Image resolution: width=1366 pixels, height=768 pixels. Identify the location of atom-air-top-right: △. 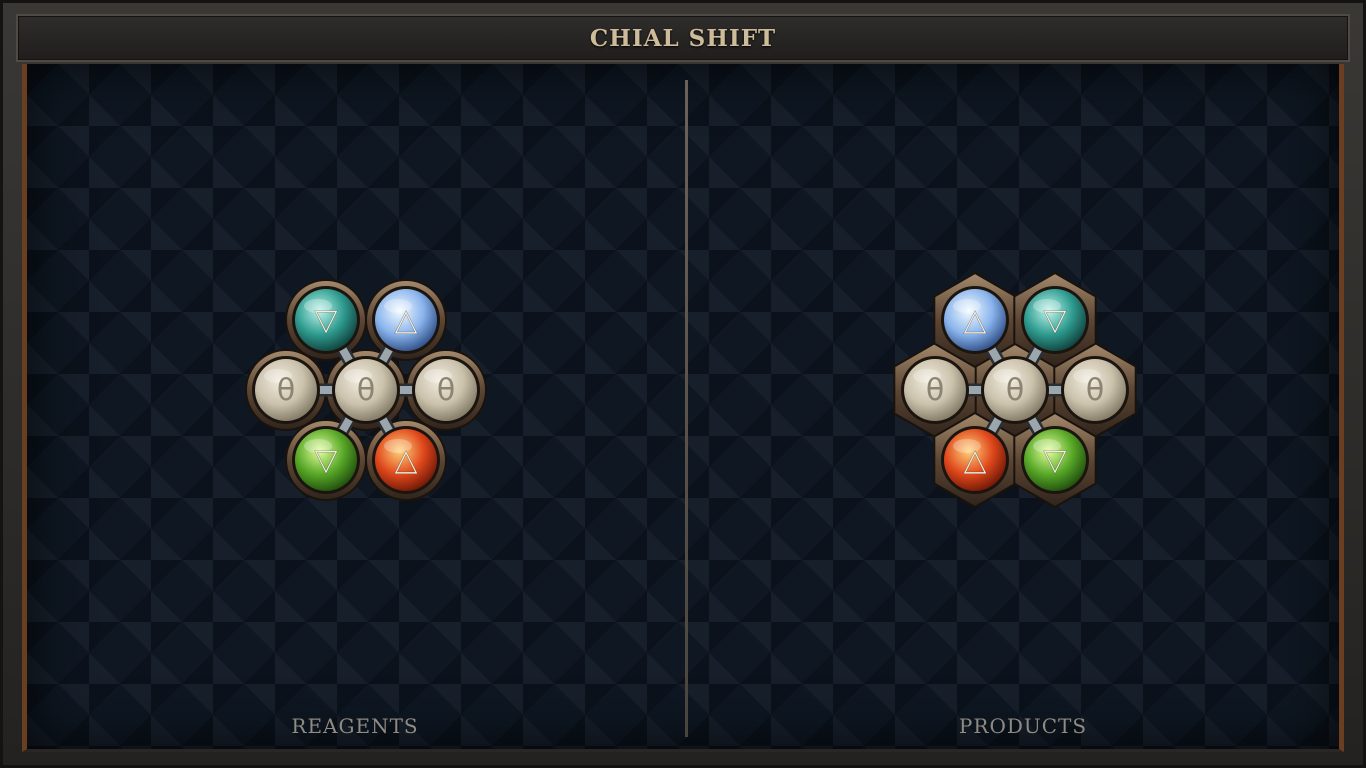
(406, 320).